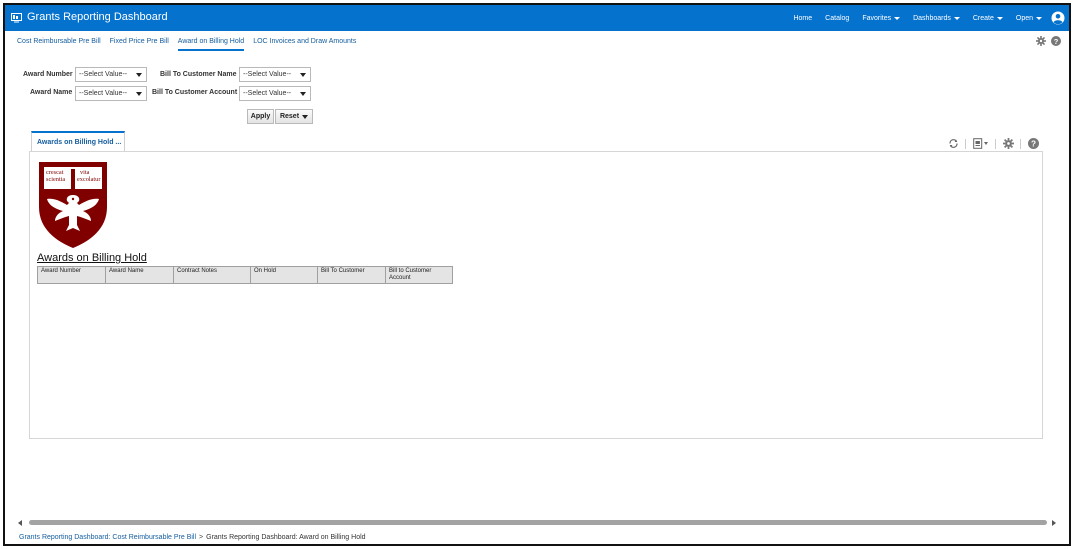  I want to click on col-bill-to-customer-account: Bill to Customer Account, so click(419, 275).